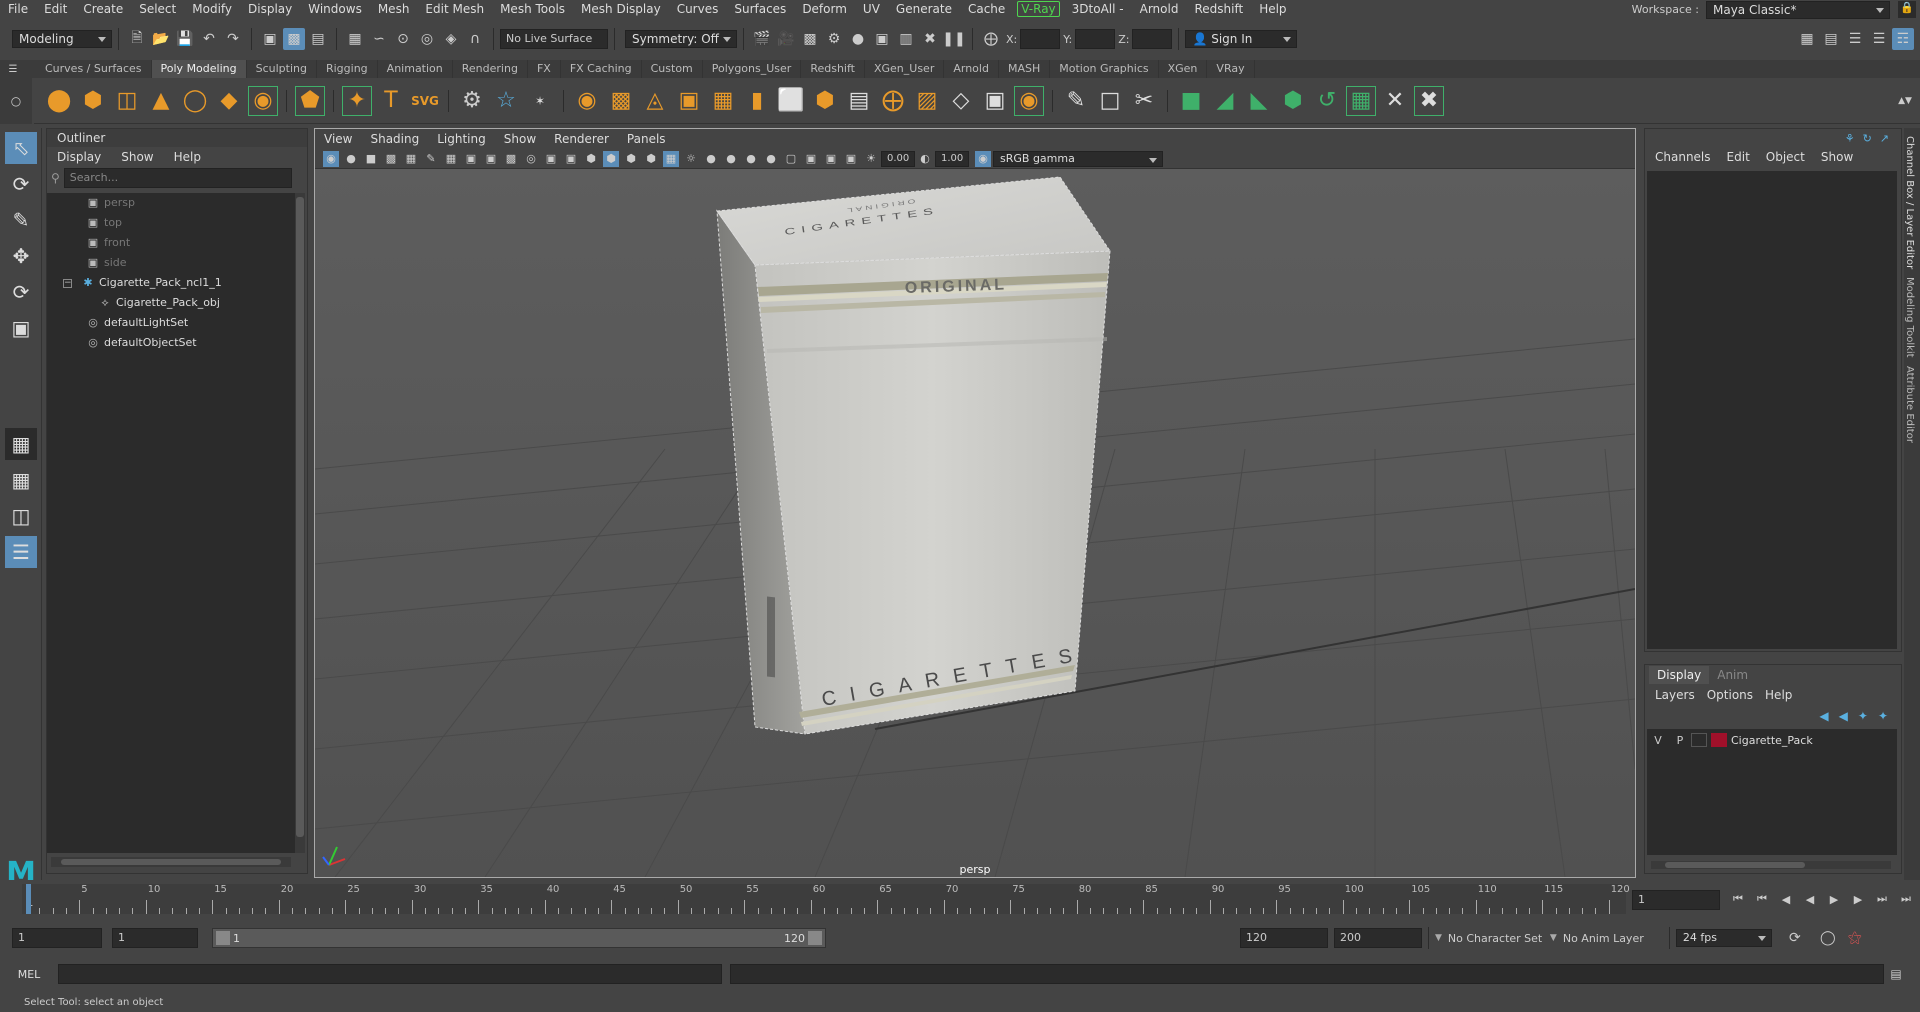 Image resolution: width=1920 pixels, height=1012 pixels. What do you see at coordinates (172, 323) in the screenshot?
I see `outliner-item-default-light-set: ◎ defaultLightSet` at bounding box center [172, 323].